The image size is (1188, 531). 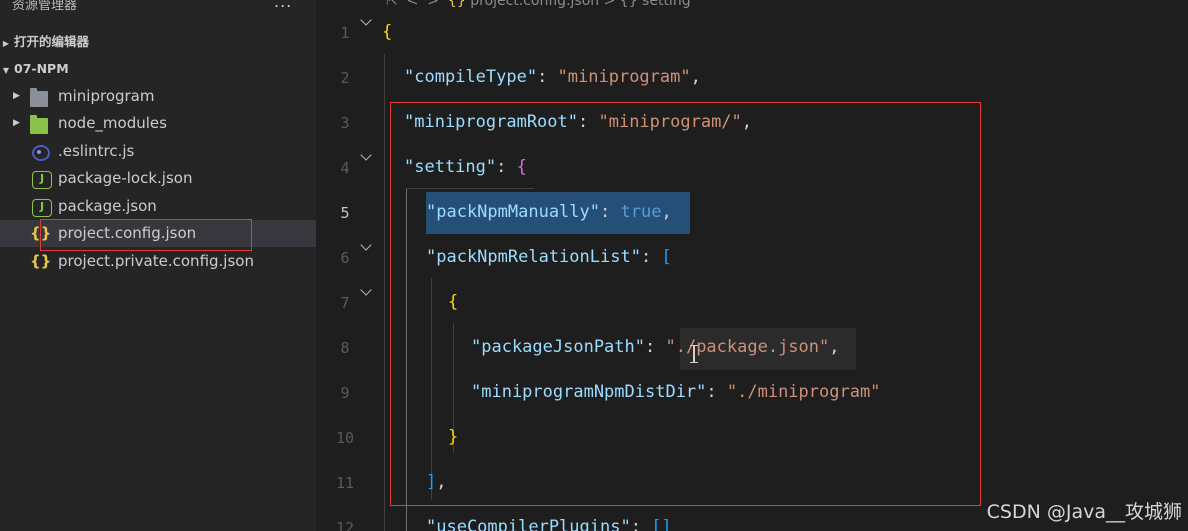 I want to click on line-number: 3, so click(x=345, y=123).